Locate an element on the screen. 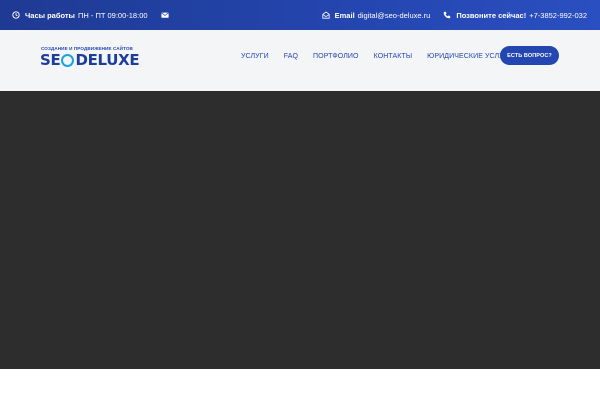 This screenshot has height=400, width=600. clock-icon is located at coordinates (16, 15).